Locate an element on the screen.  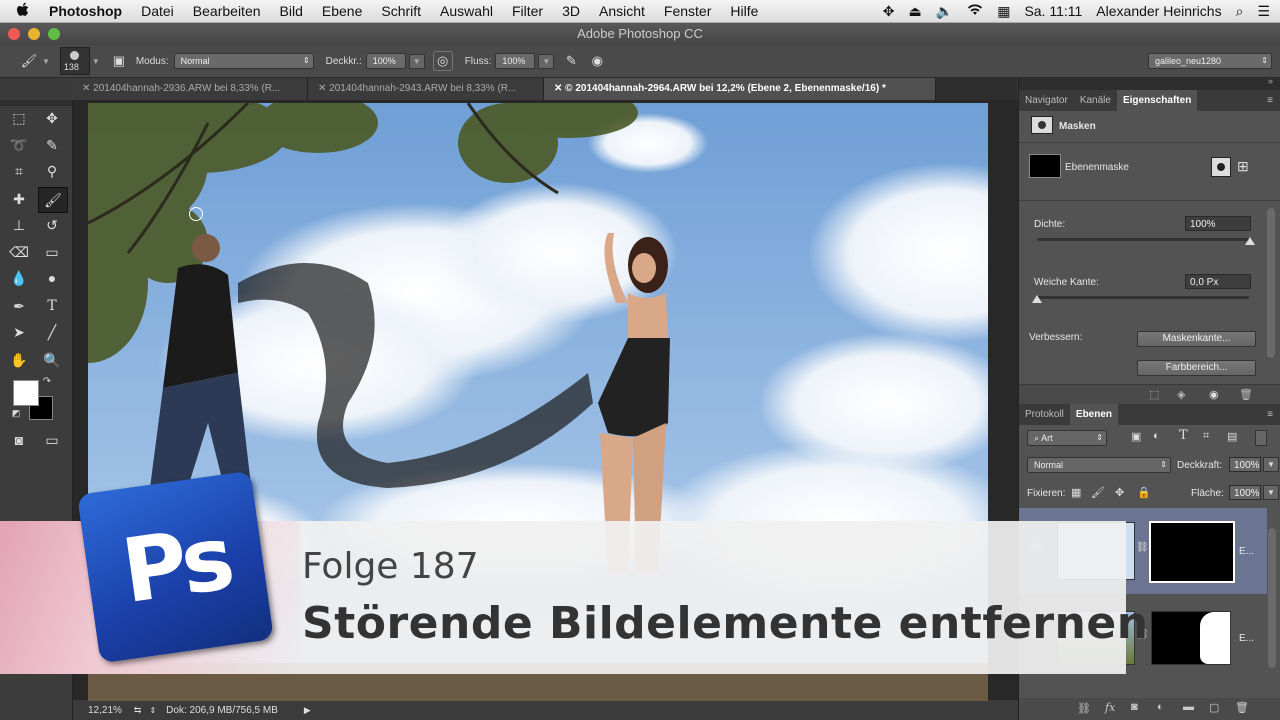
clock: Sa. 11:11 is located at coordinates (1053, 11).